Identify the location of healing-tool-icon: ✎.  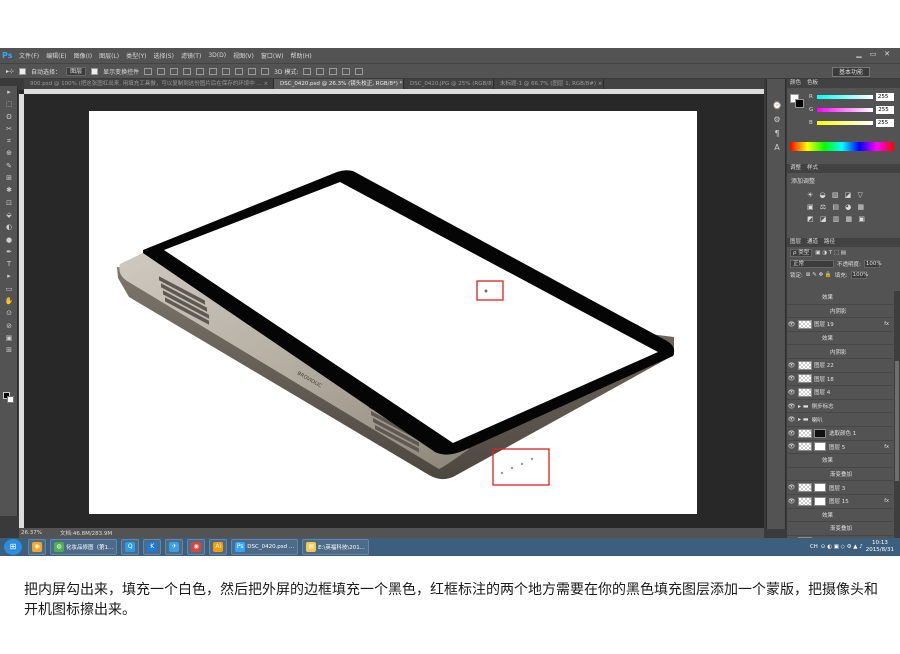
(9, 166).